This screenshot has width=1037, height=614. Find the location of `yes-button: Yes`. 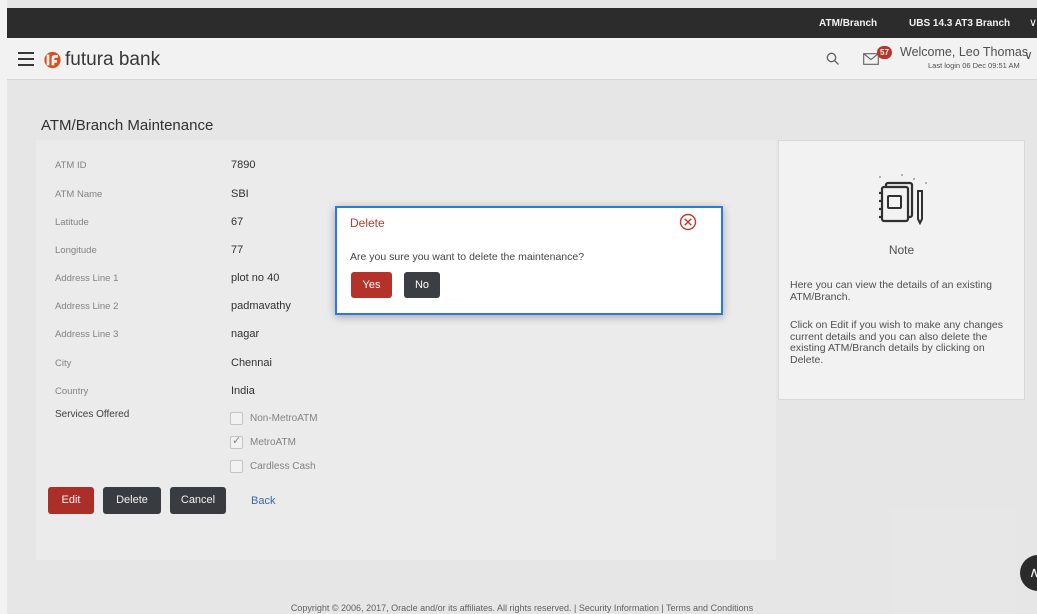

yes-button: Yes is located at coordinates (371, 285).